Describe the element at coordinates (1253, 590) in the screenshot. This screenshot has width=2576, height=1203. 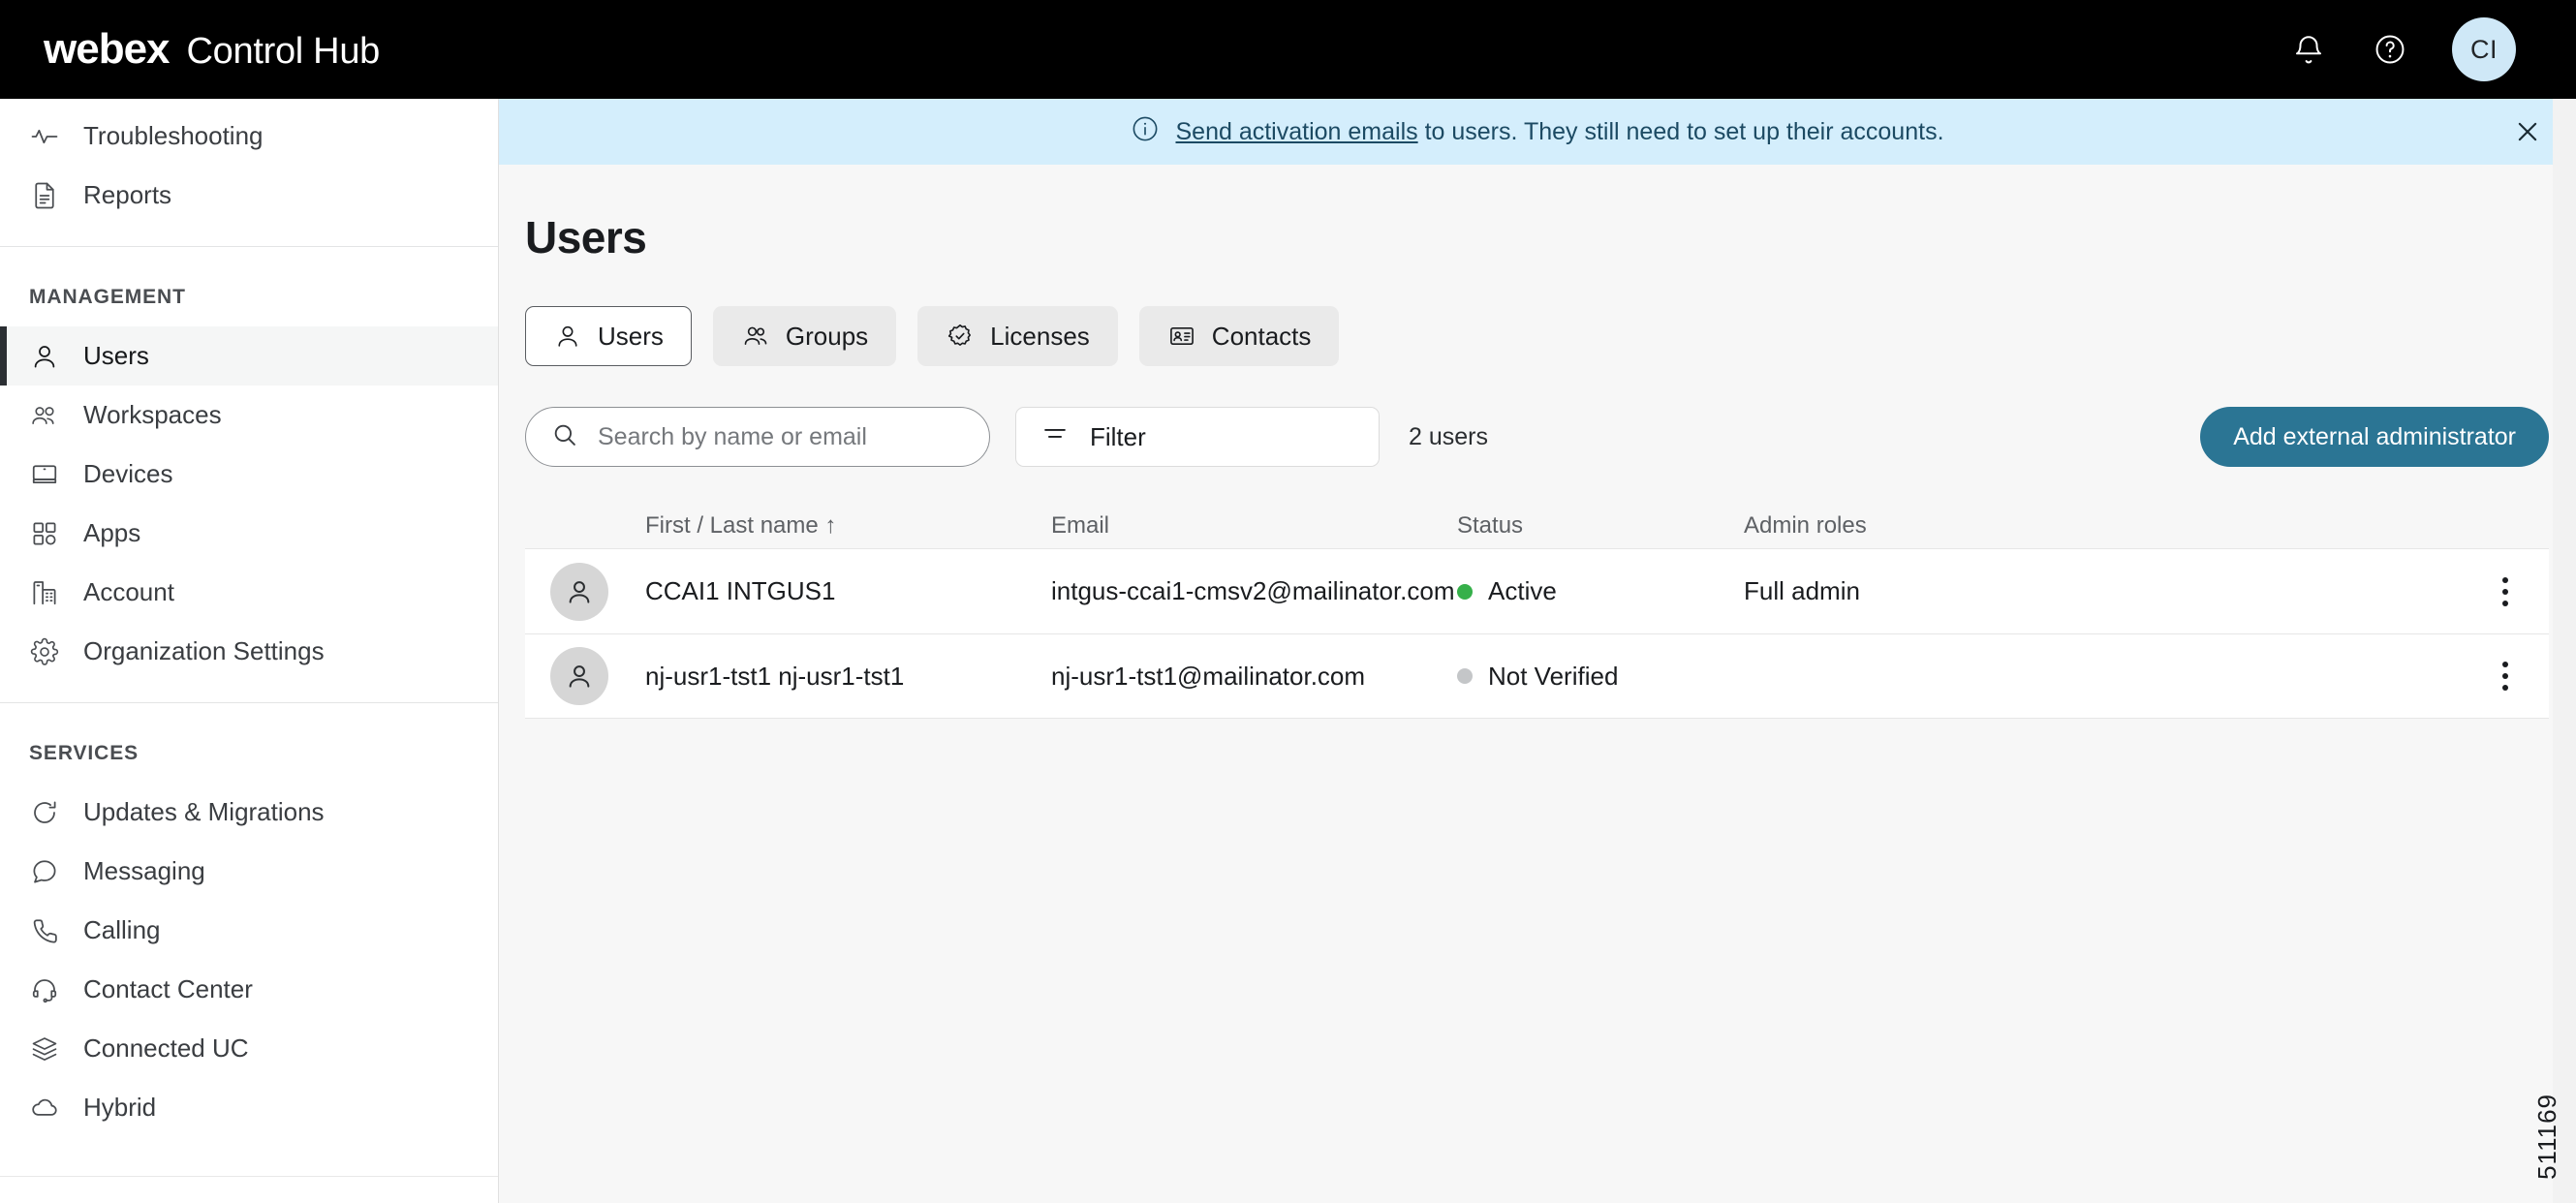
I see `cell-email: intgus-ccai1-cmsv2@mailinator.com` at that location.